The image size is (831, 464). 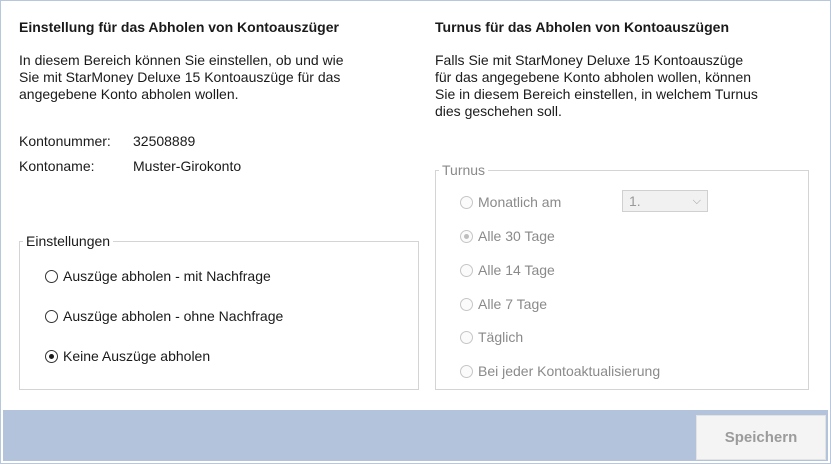 I want to click on option-every-14-days: Alle 14 Tage, so click(x=507, y=270).